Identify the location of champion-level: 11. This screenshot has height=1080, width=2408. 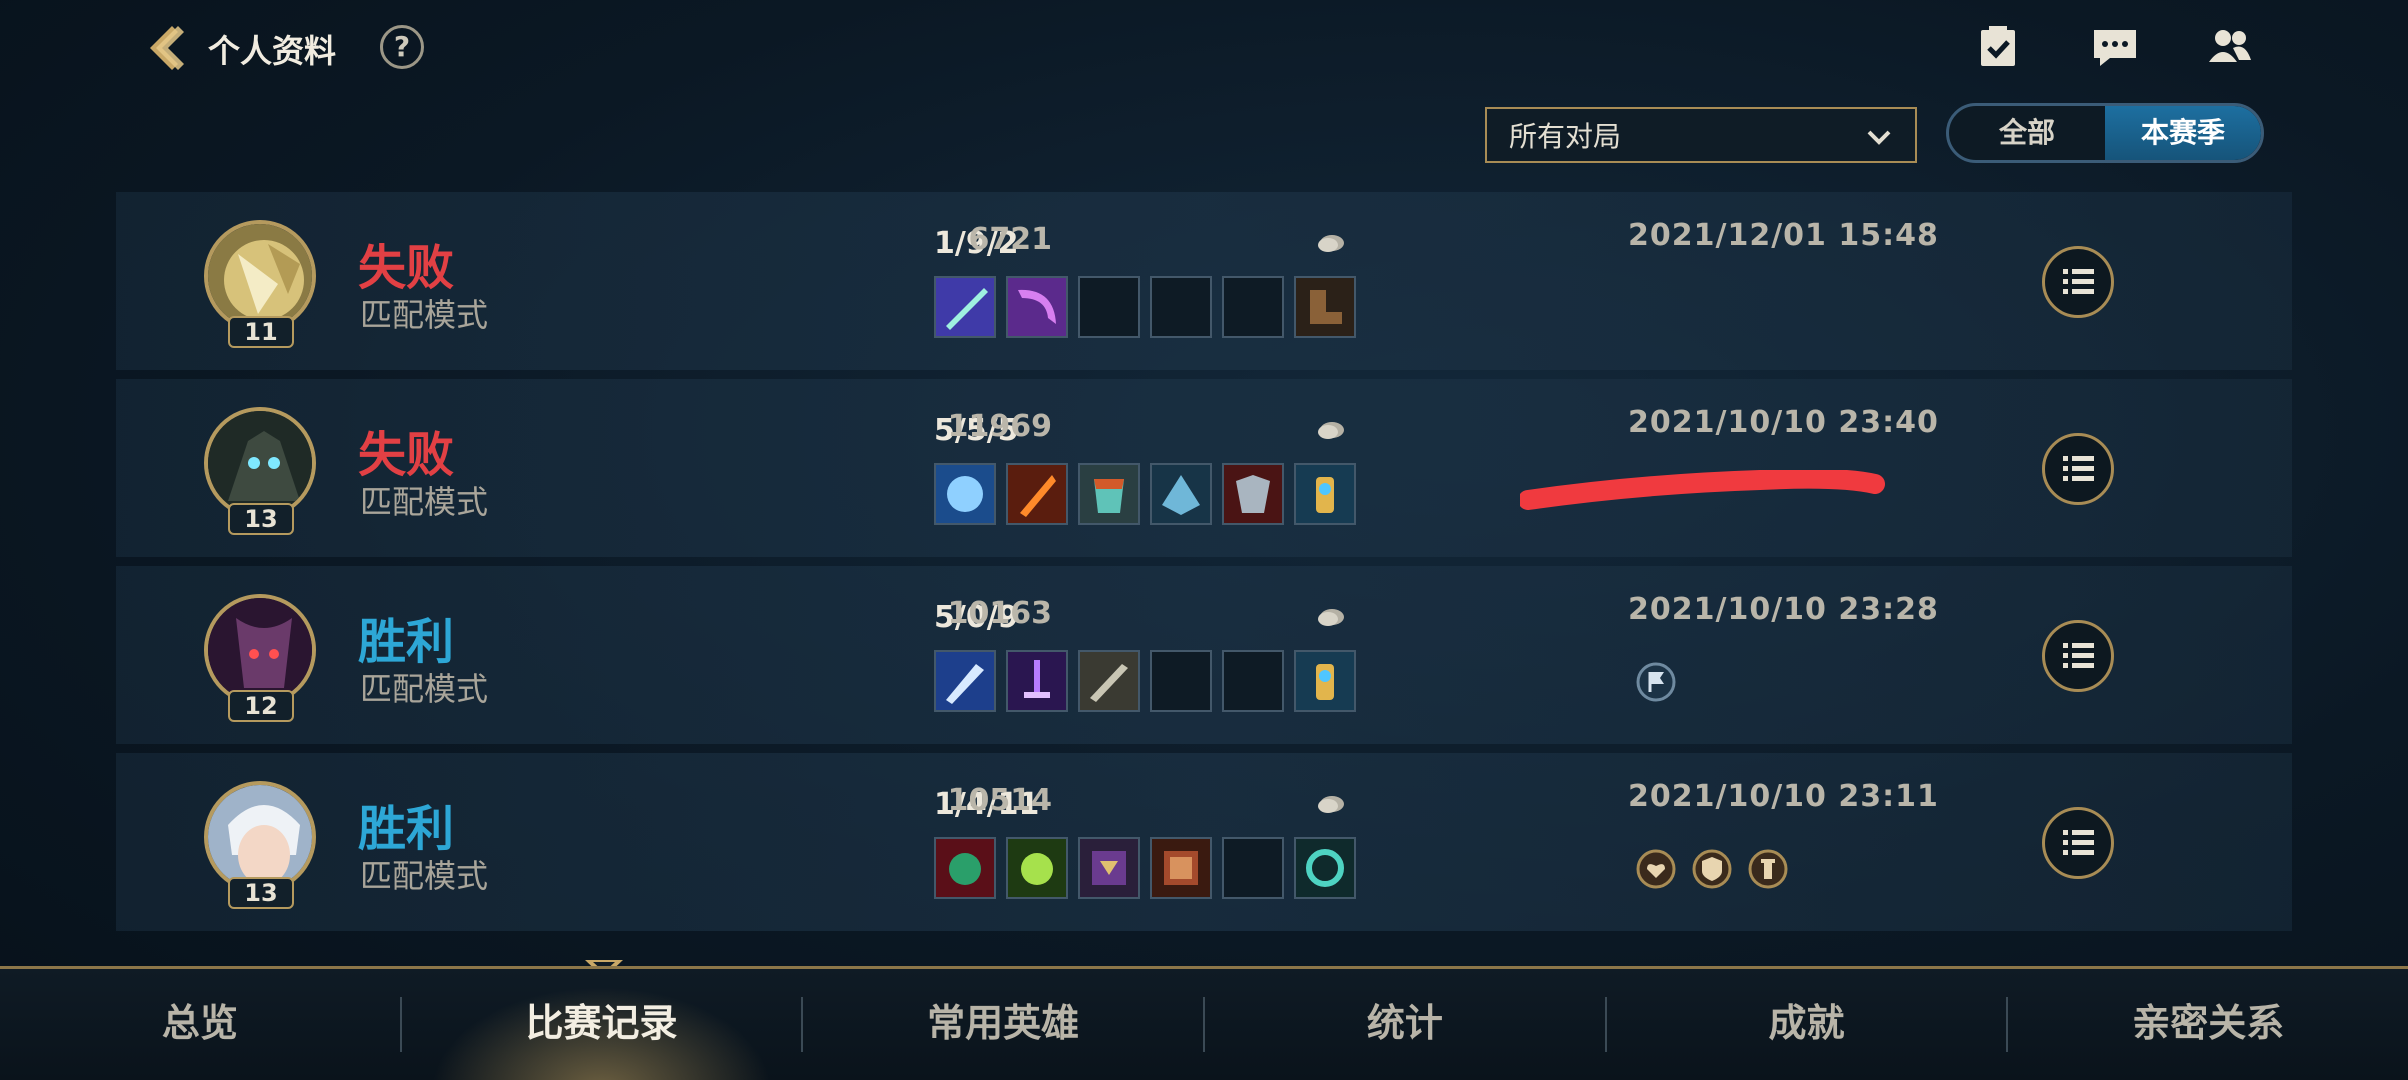
(261, 332).